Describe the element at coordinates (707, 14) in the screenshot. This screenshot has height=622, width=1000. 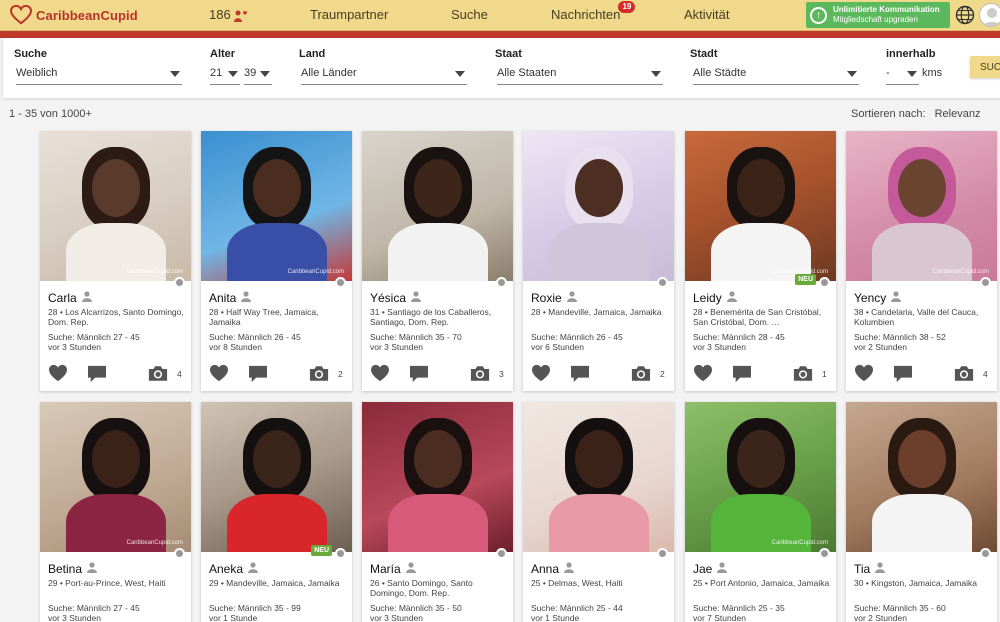
I see `nav-activity: Aktivität` at that location.